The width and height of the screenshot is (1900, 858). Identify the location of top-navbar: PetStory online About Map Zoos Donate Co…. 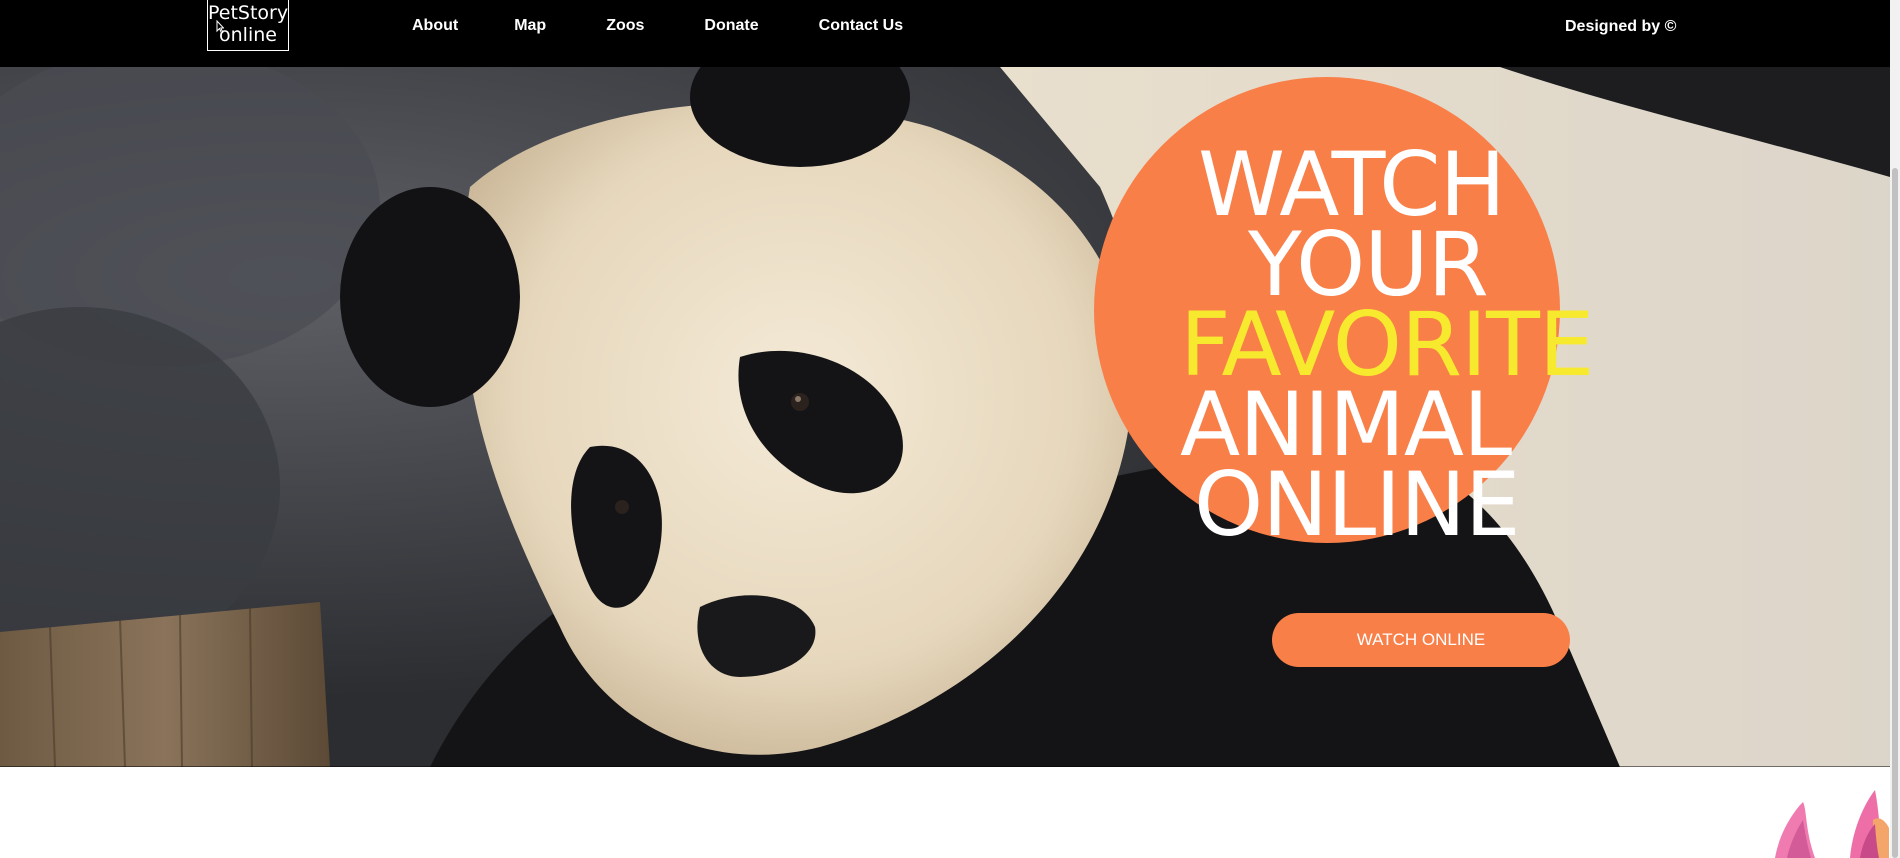
(945, 33).